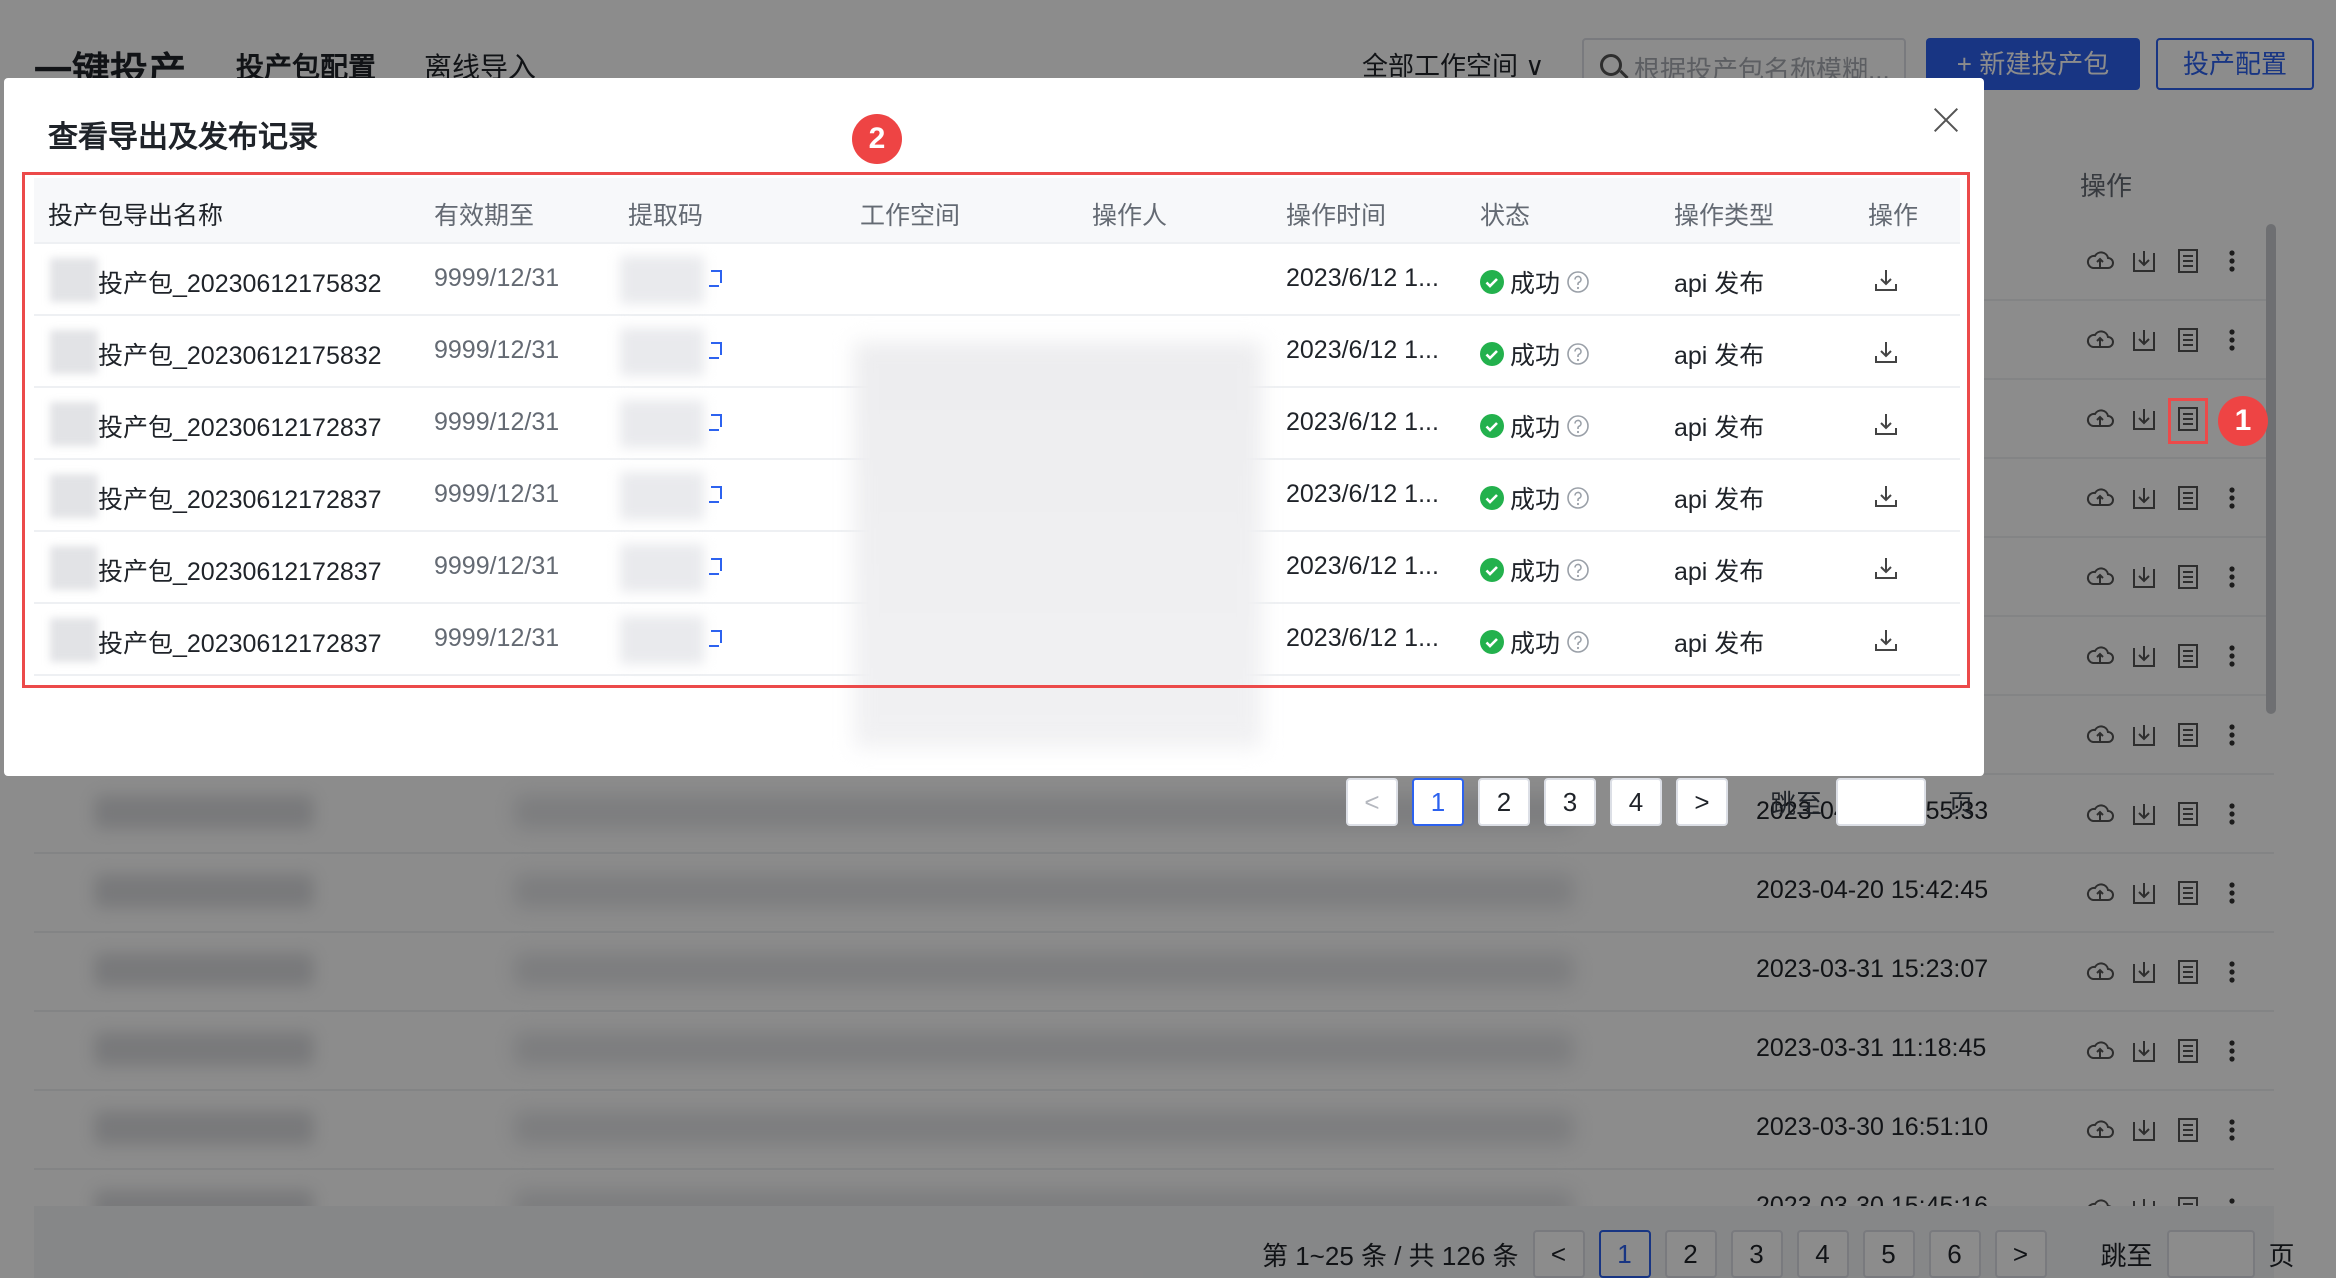 The width and height of the screenshot is (2336, 1278). I want to click on modal-jump-unit: 页, so click(1961, 803).